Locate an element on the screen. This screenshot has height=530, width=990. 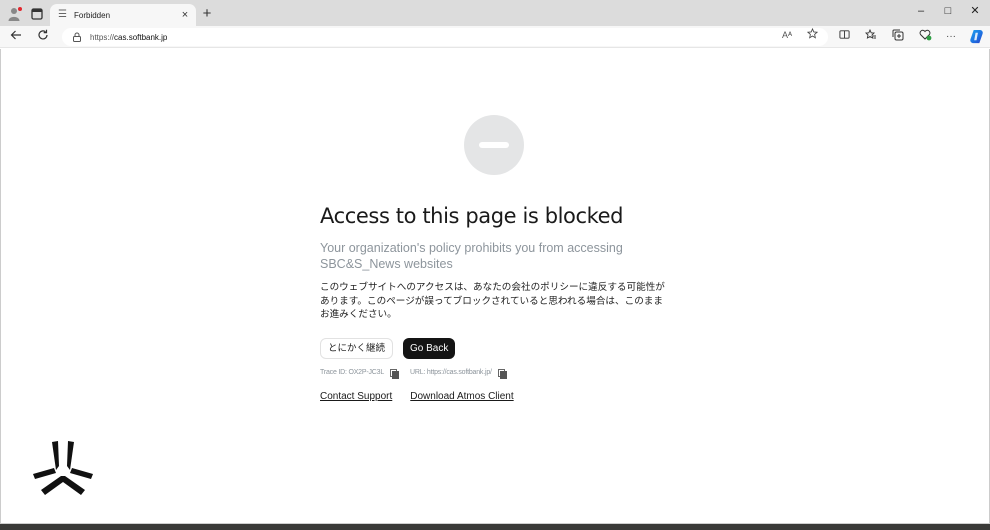
trace-id: Trace ID: OX2P-JC3L is located at coordinates (352, 372).